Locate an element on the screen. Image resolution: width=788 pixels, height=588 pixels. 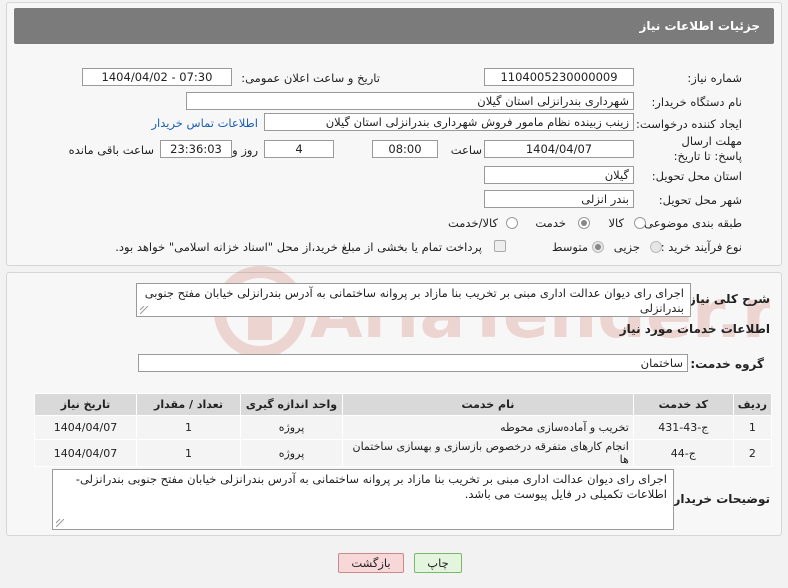
purchase-type-label: نوع فرآیند خرید : is located at coordinates (701, 247).